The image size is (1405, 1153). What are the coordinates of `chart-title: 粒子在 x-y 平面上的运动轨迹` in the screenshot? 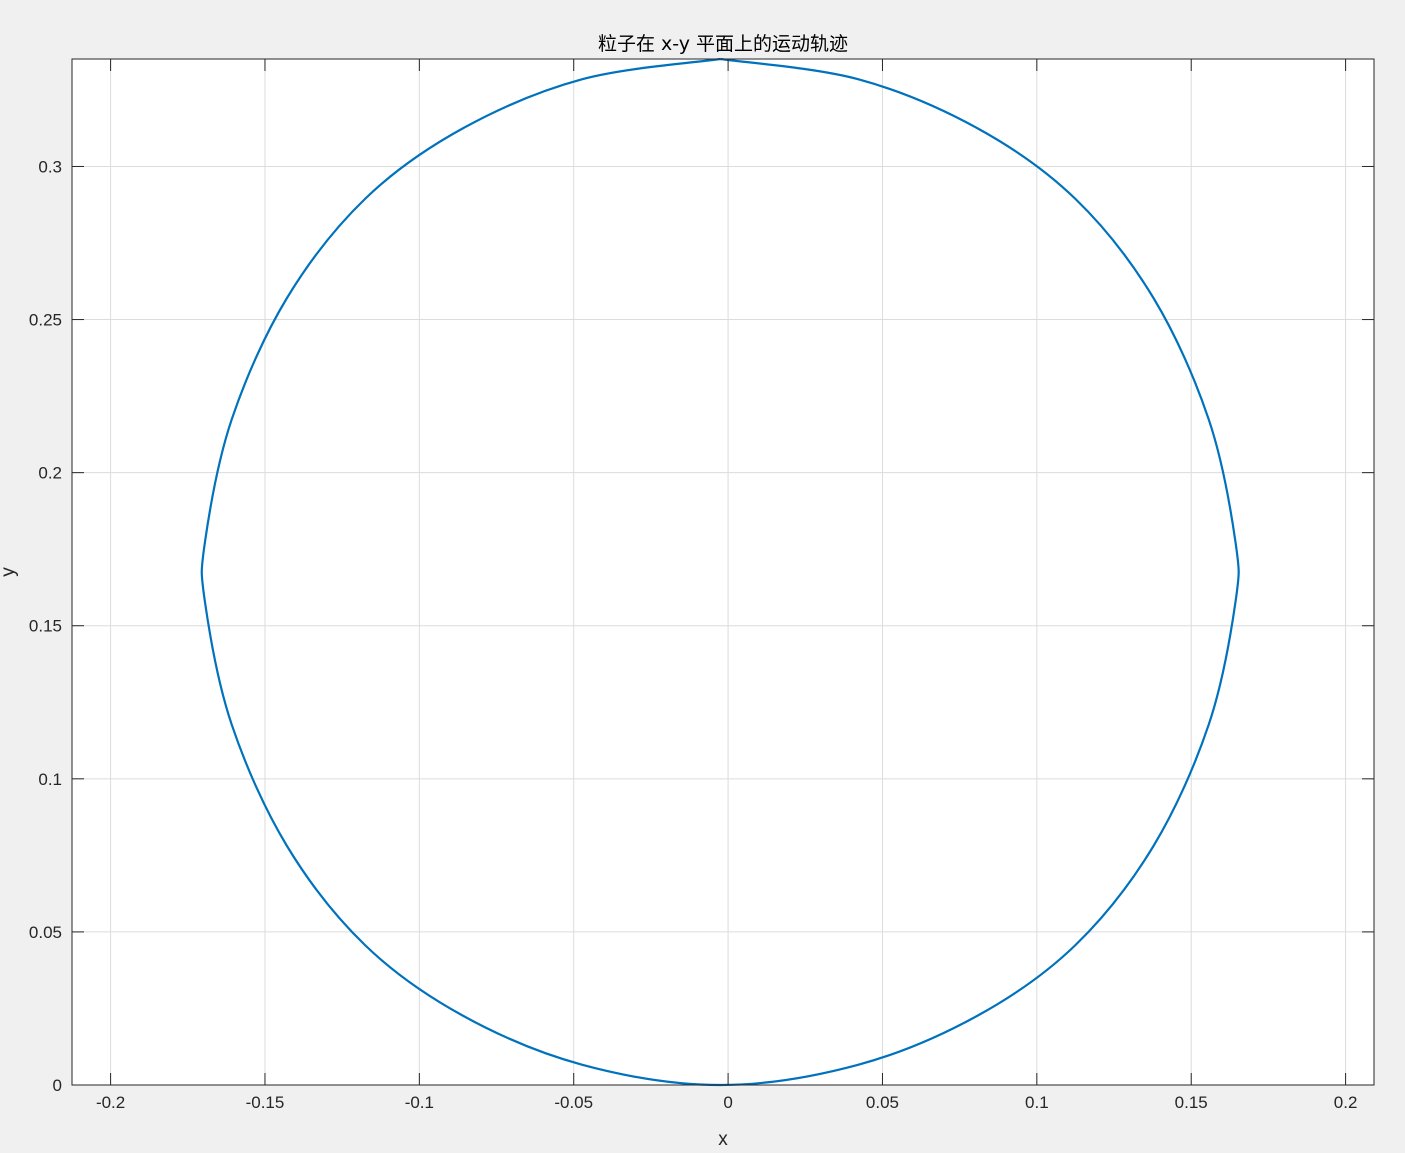 It's located at (723, 44).